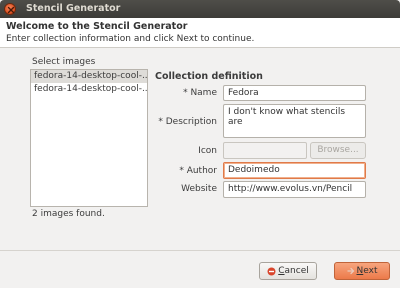 This screenshot has width=400, height=288. Describe the element at coordinates (265, 150) in the screenshot. I see `icon-field` at that location.